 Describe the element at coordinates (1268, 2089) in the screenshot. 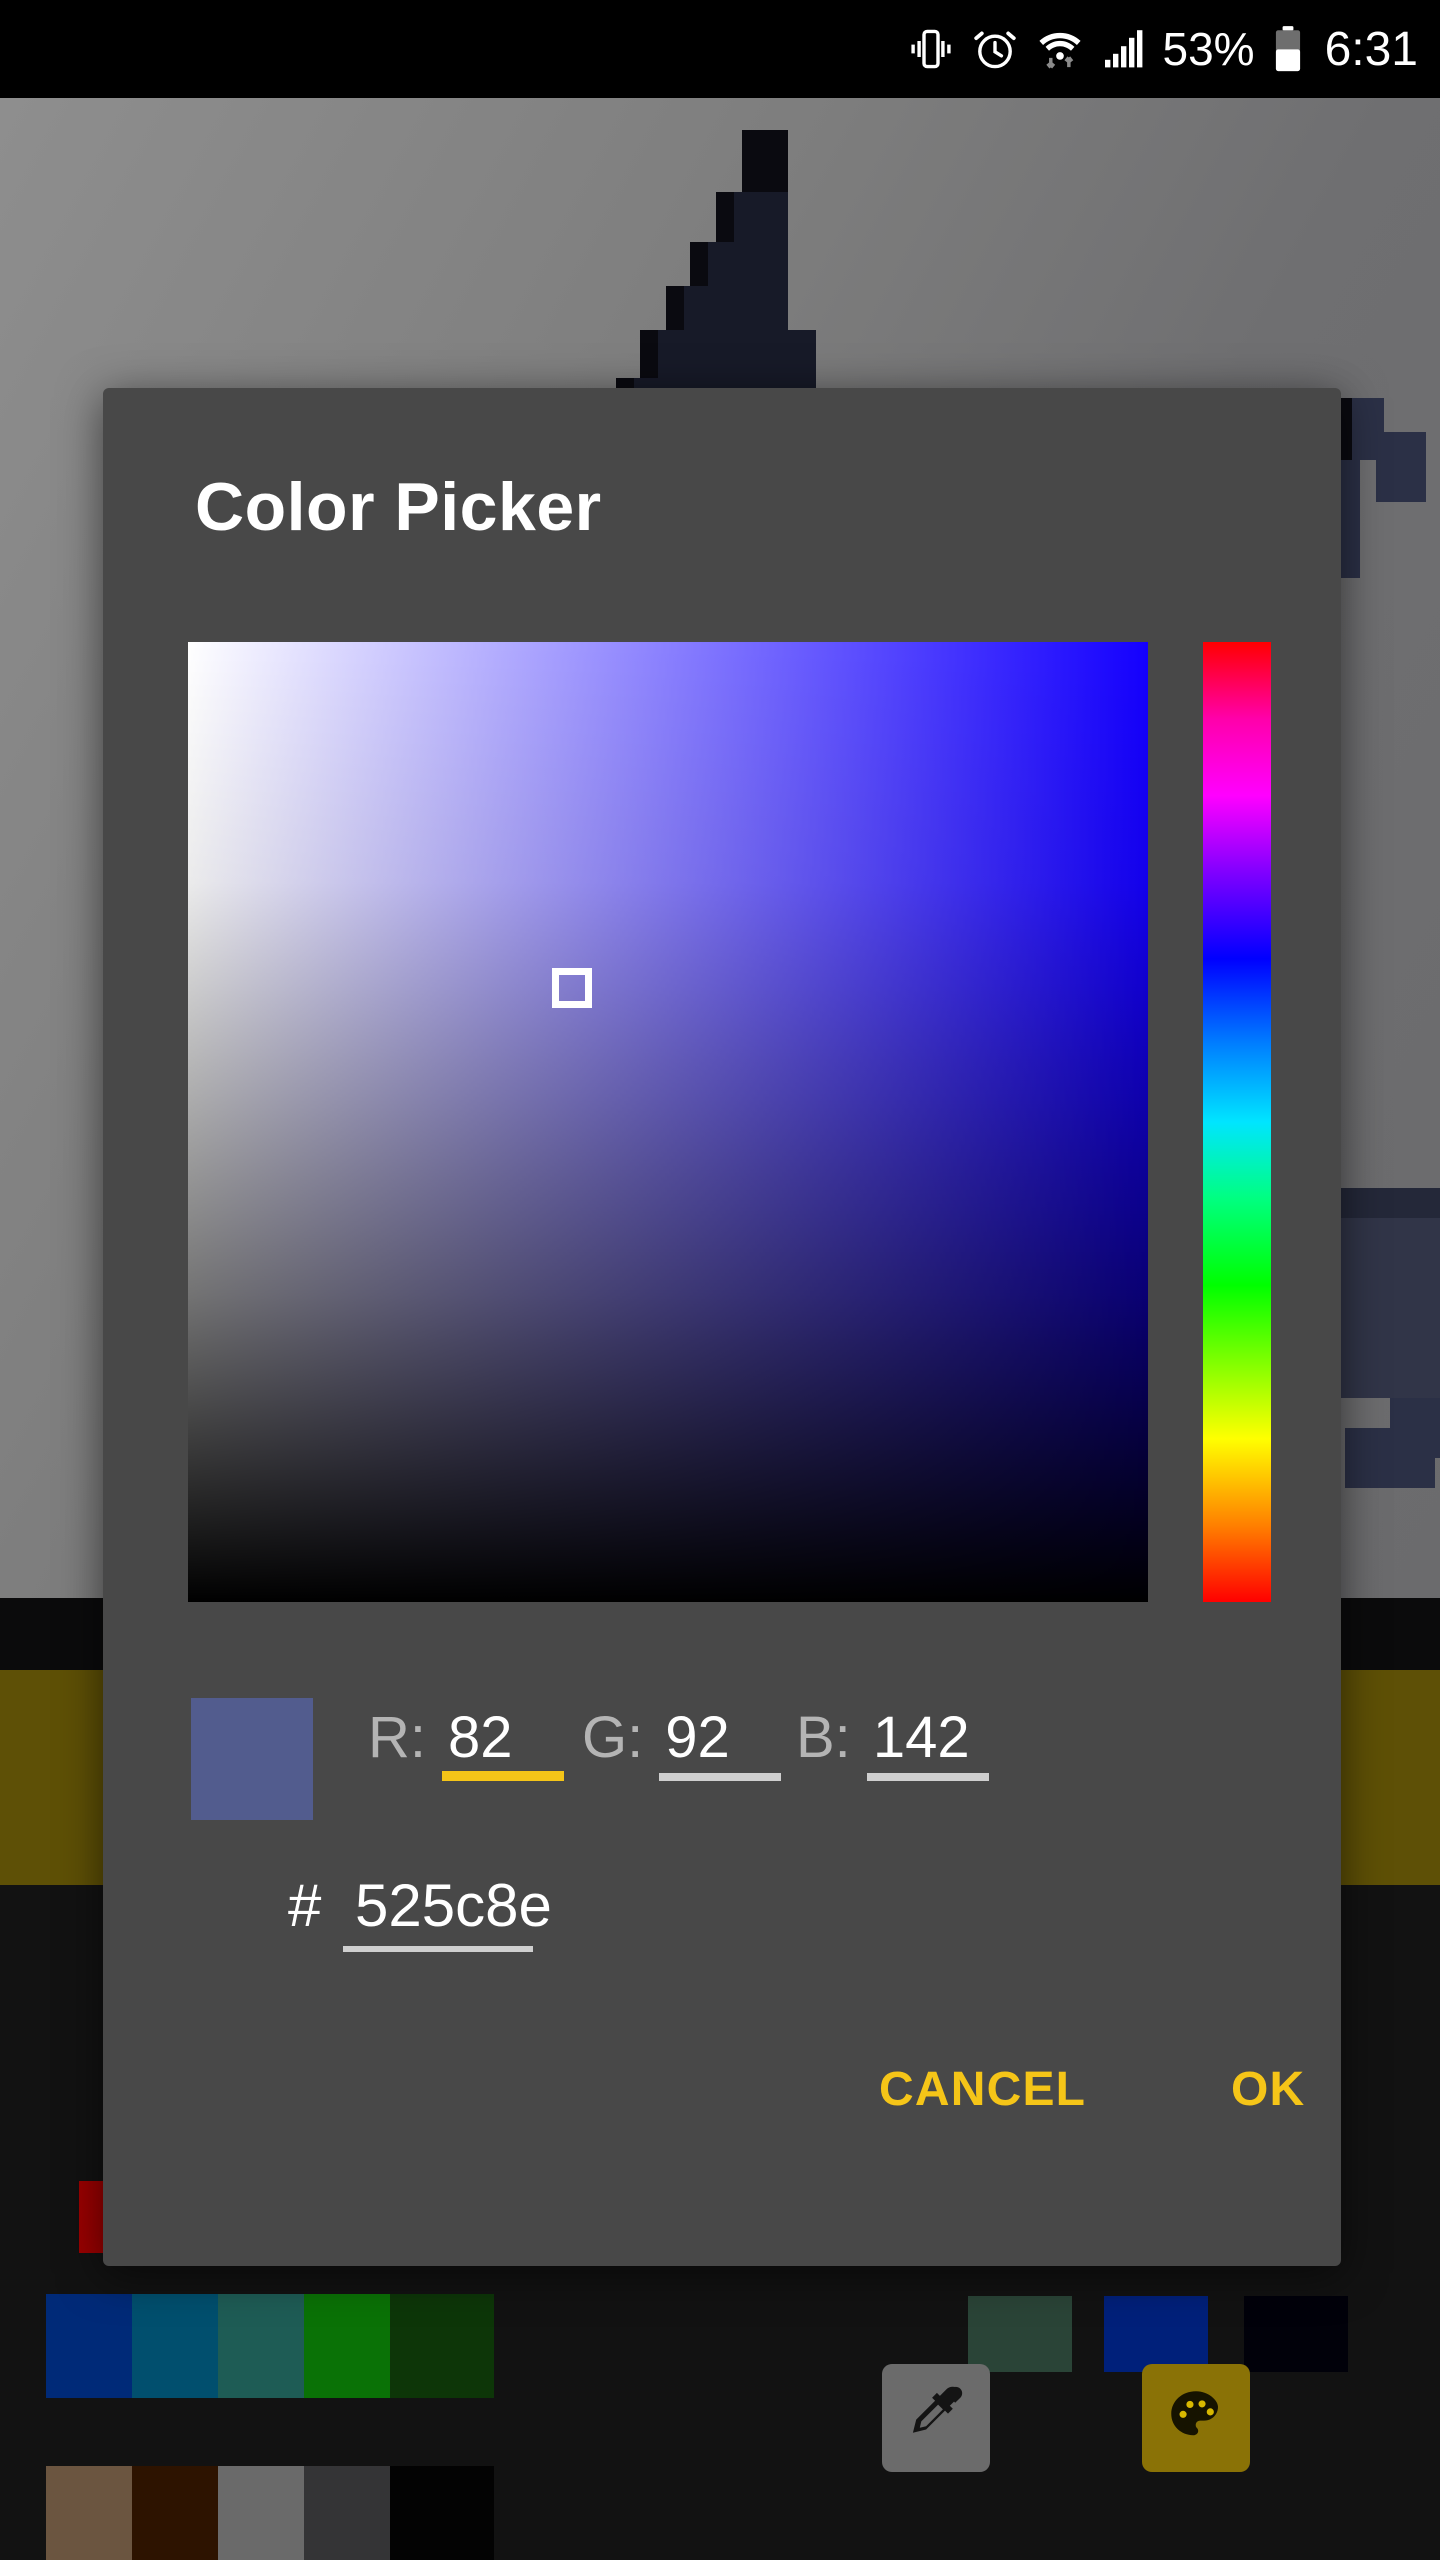

I see `ok-button: OK` at that location.